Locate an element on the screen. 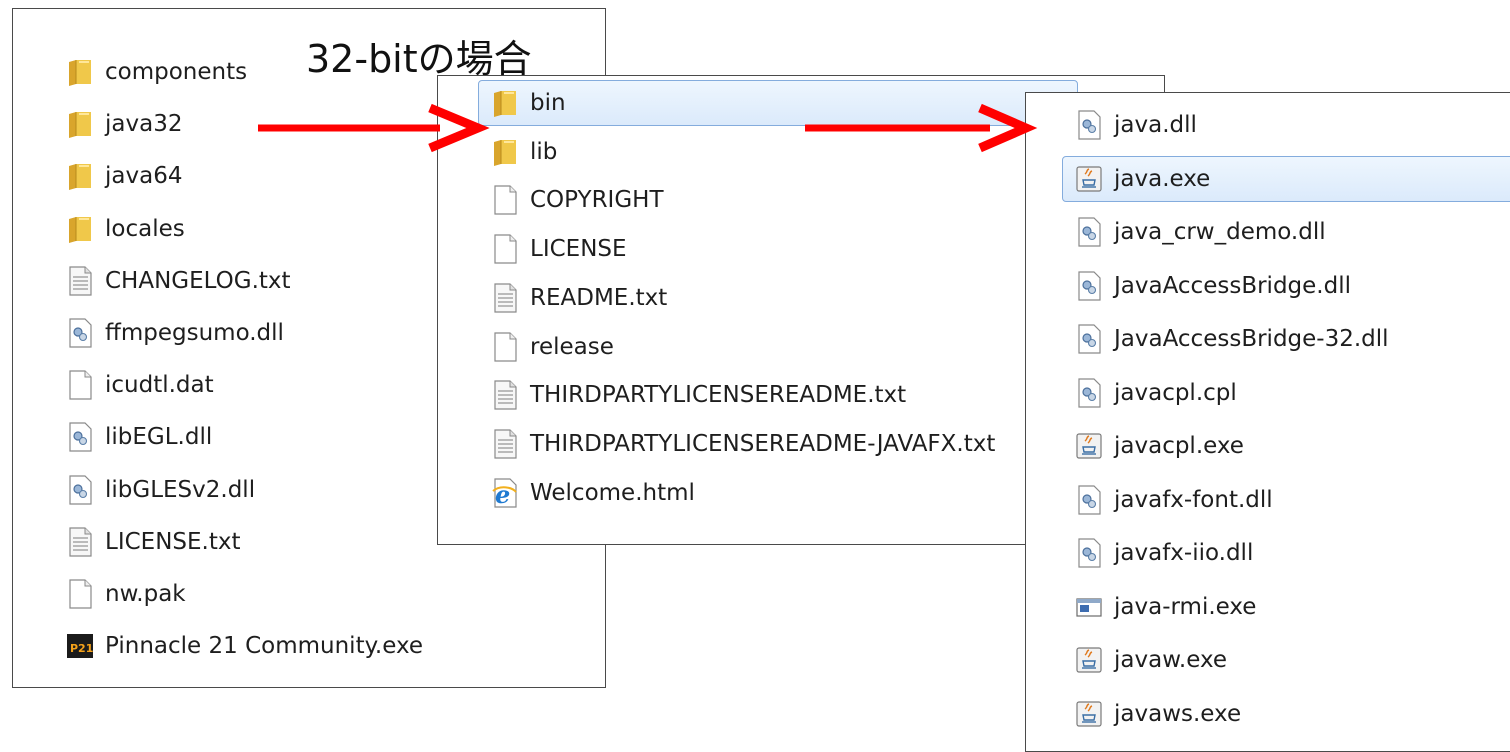 The width and height of the screenshot is (1510, 752). arrow-bin-to-java-exe is located at coordinates (921, 128).